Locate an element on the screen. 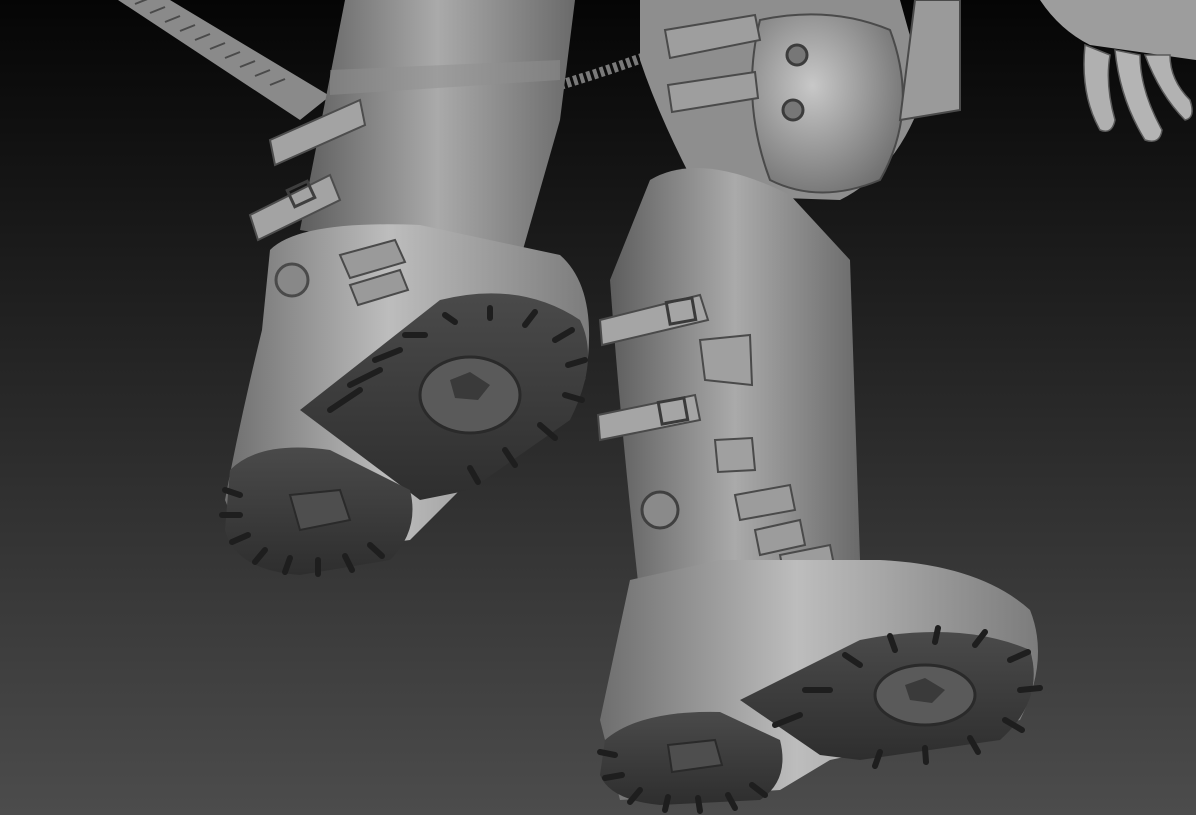 The height and width of the screenshot is (815, 1196). right-ankle-rivet is located at coordinates (660, 510).